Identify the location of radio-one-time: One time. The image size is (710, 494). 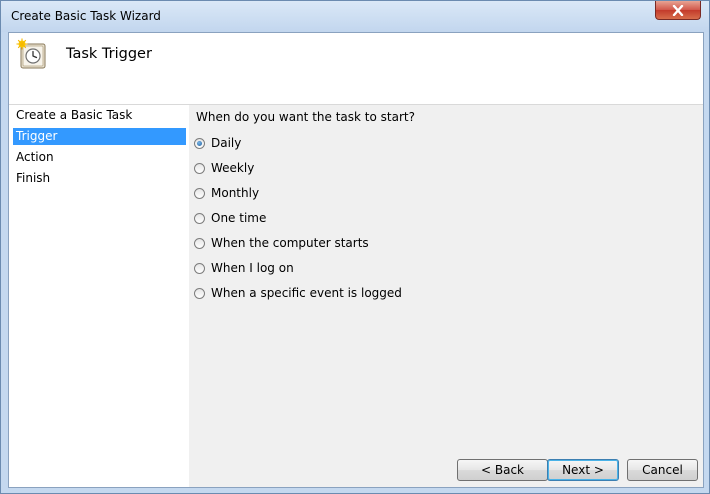
(230, 218).